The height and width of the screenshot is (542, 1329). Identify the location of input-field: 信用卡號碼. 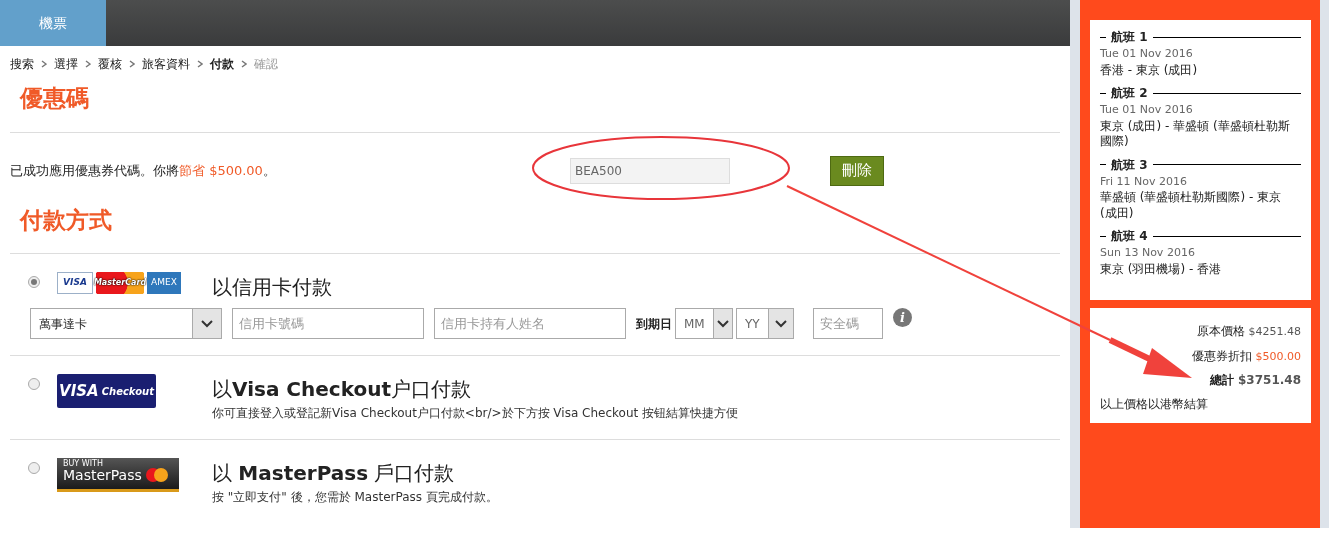
(328, 323).